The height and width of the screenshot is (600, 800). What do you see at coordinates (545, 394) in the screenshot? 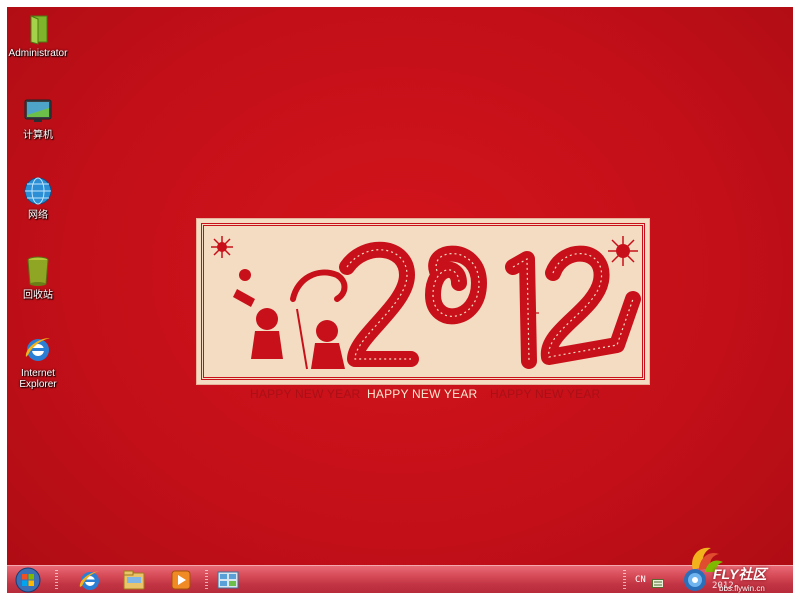
I see `greeting-right: HAPPY NEW YEAR` at bounding box center [545, 394].